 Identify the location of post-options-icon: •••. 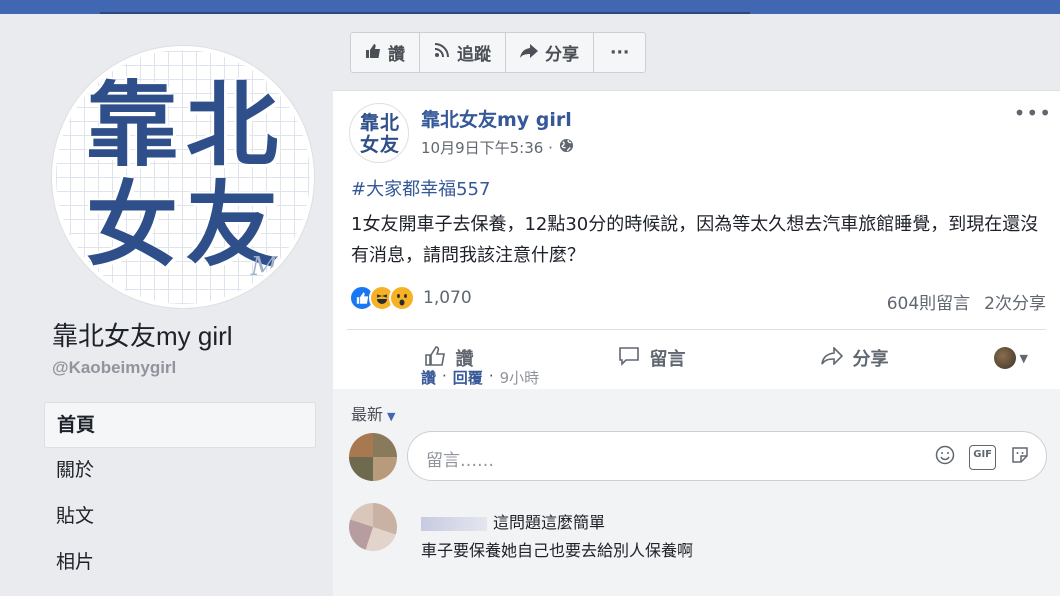
(1033, 113).